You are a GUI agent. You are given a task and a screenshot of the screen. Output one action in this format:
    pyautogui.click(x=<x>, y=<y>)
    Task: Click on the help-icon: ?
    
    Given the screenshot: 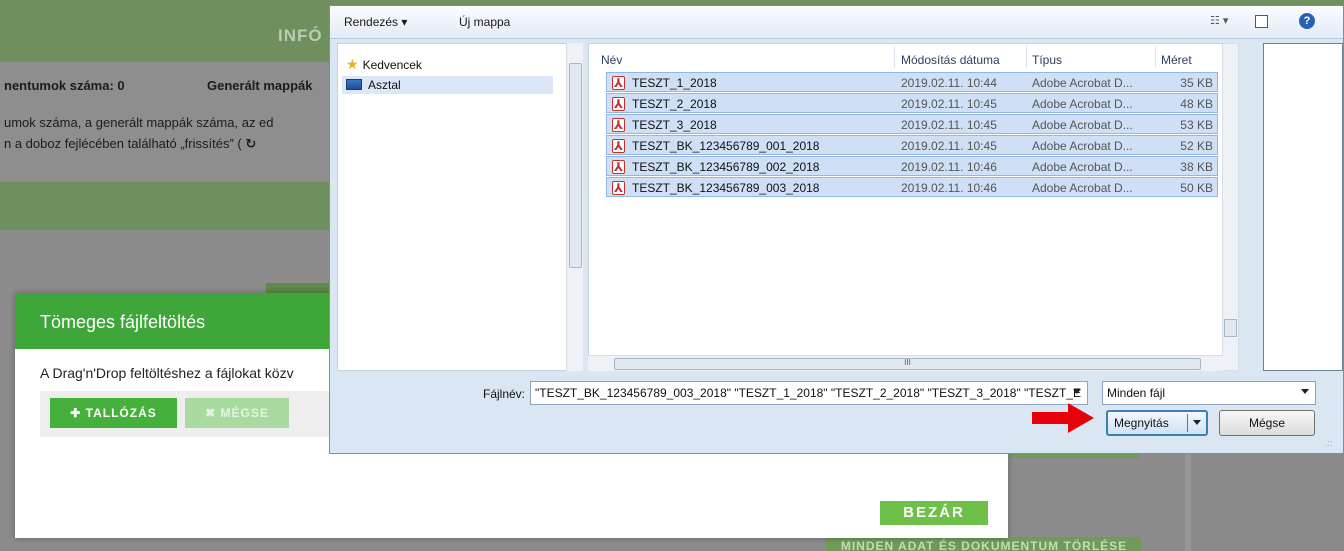 What is the action you would take?
    pyautogui.click(x=1307, y=21)
    